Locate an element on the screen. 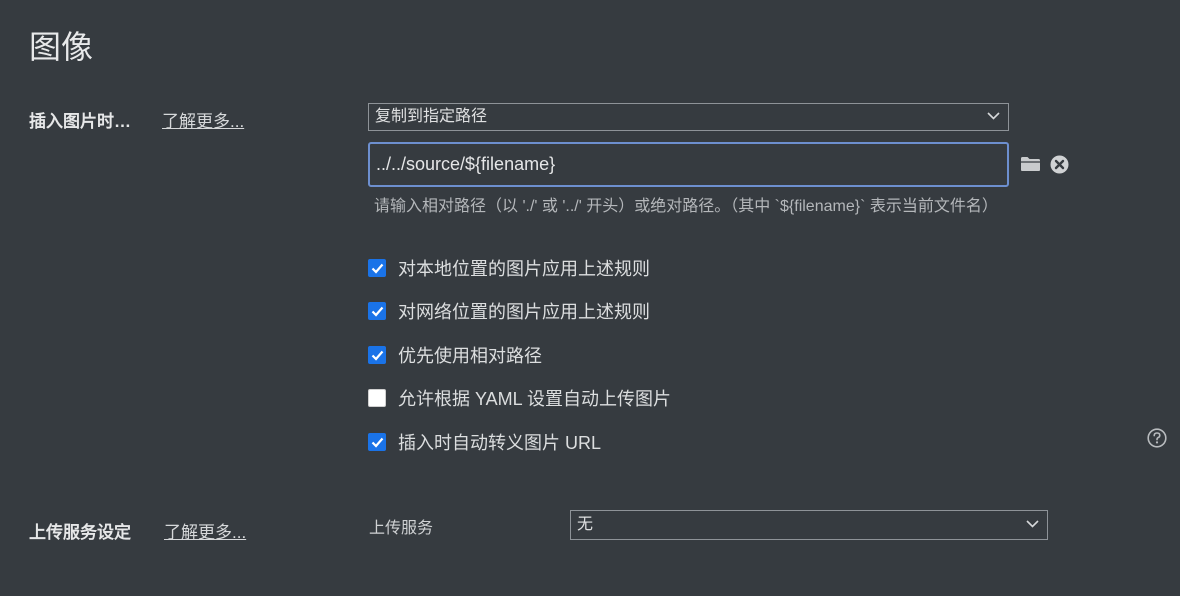 The width and height of the screenshot is (1180, 596). upload-service-select: 无 is located at coordinates (809, 525).